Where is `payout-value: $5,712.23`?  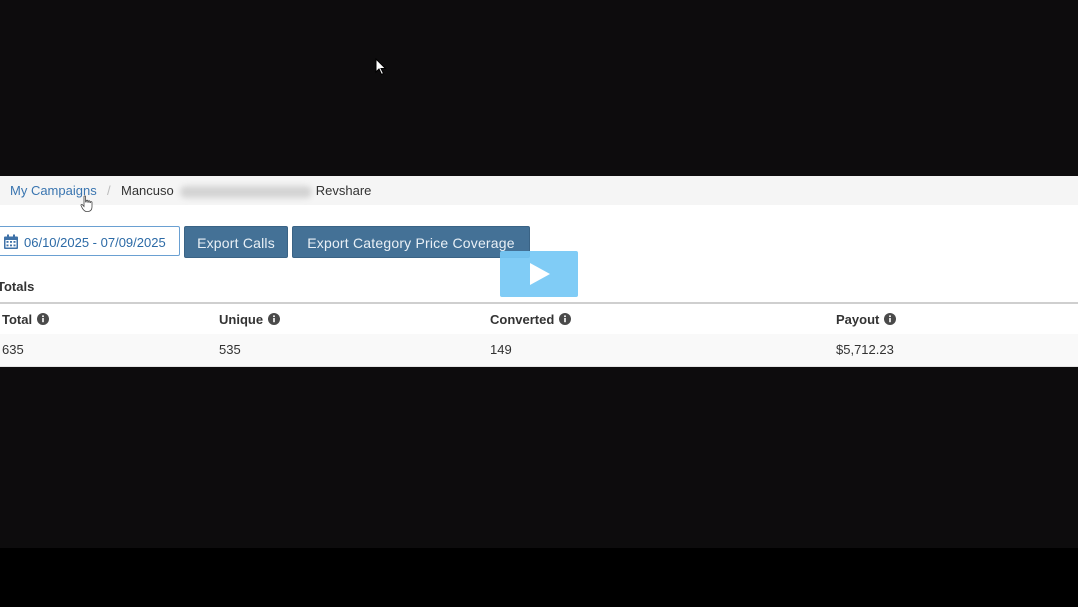 payout-value: $5,712.23 is located at coordinates (865, 349).